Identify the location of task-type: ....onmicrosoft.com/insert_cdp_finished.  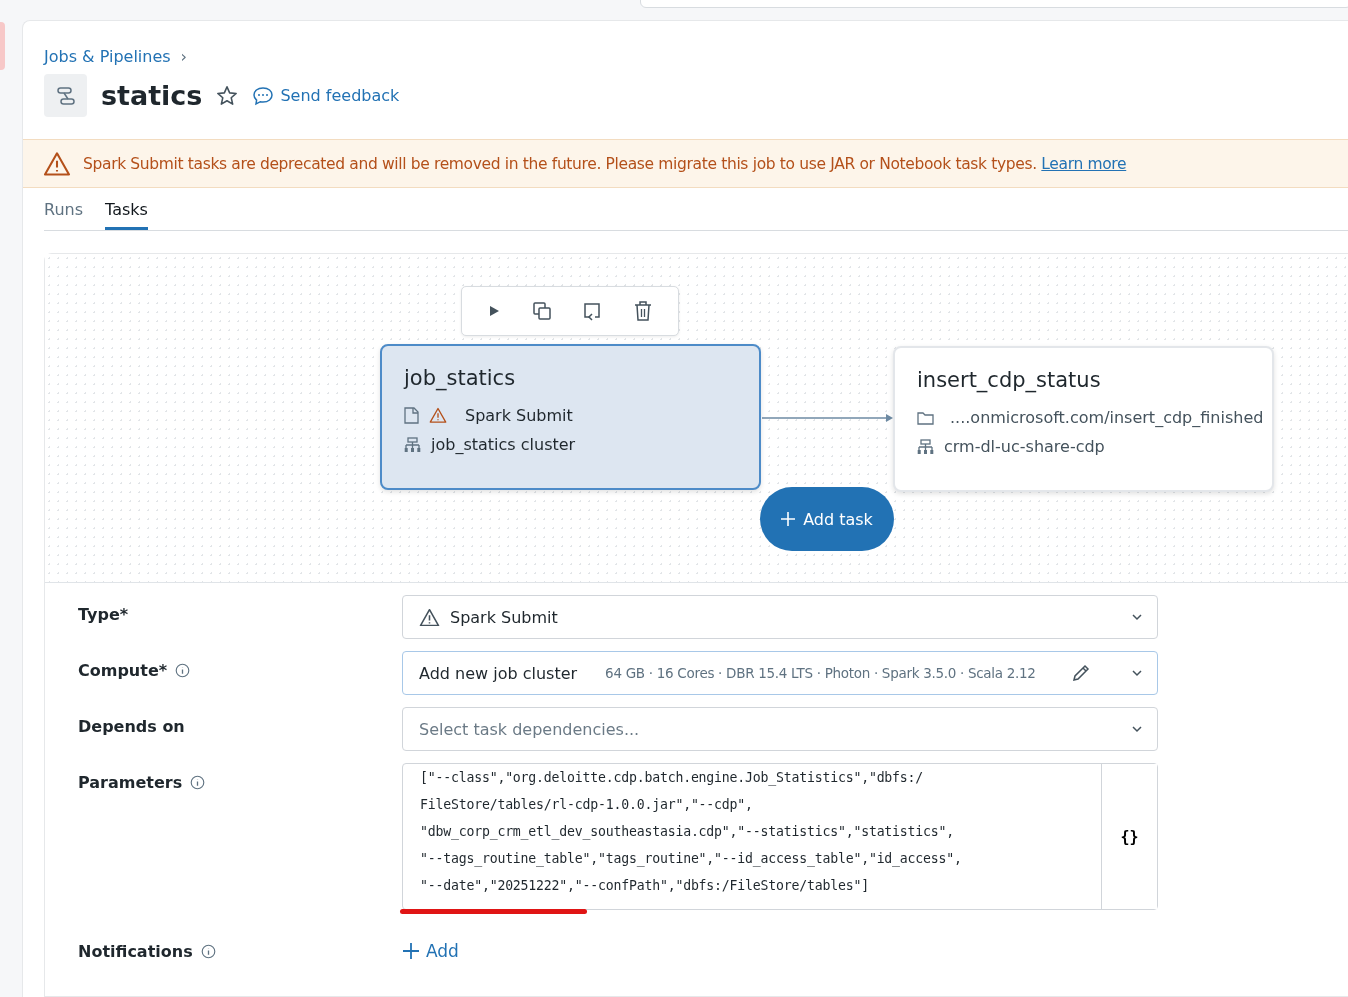
(1107, 417).